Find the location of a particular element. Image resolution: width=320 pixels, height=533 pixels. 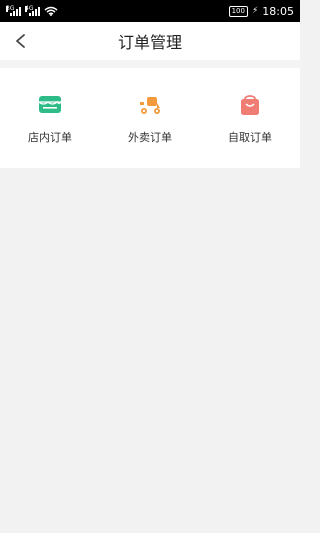

delivery-scooter-icon is located at coordinates (150, 105).